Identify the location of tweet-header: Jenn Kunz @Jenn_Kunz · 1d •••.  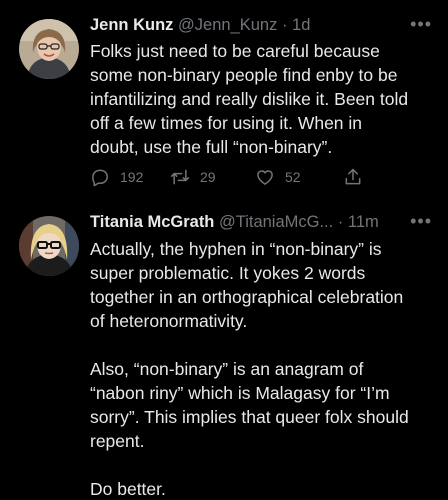
(264, 25).